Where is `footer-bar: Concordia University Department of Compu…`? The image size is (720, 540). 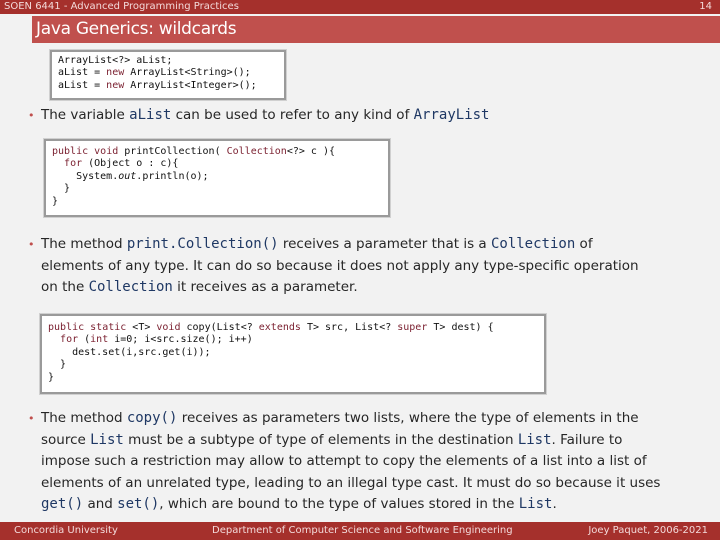
footer-bar: Concordia University Department of Compu… is located at coordinates (360, 531).